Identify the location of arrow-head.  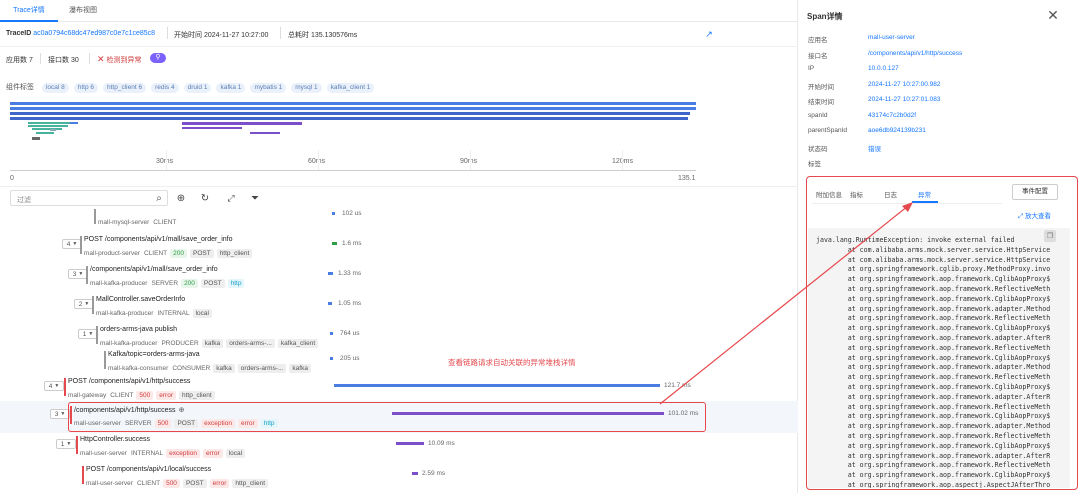
(907, 207).